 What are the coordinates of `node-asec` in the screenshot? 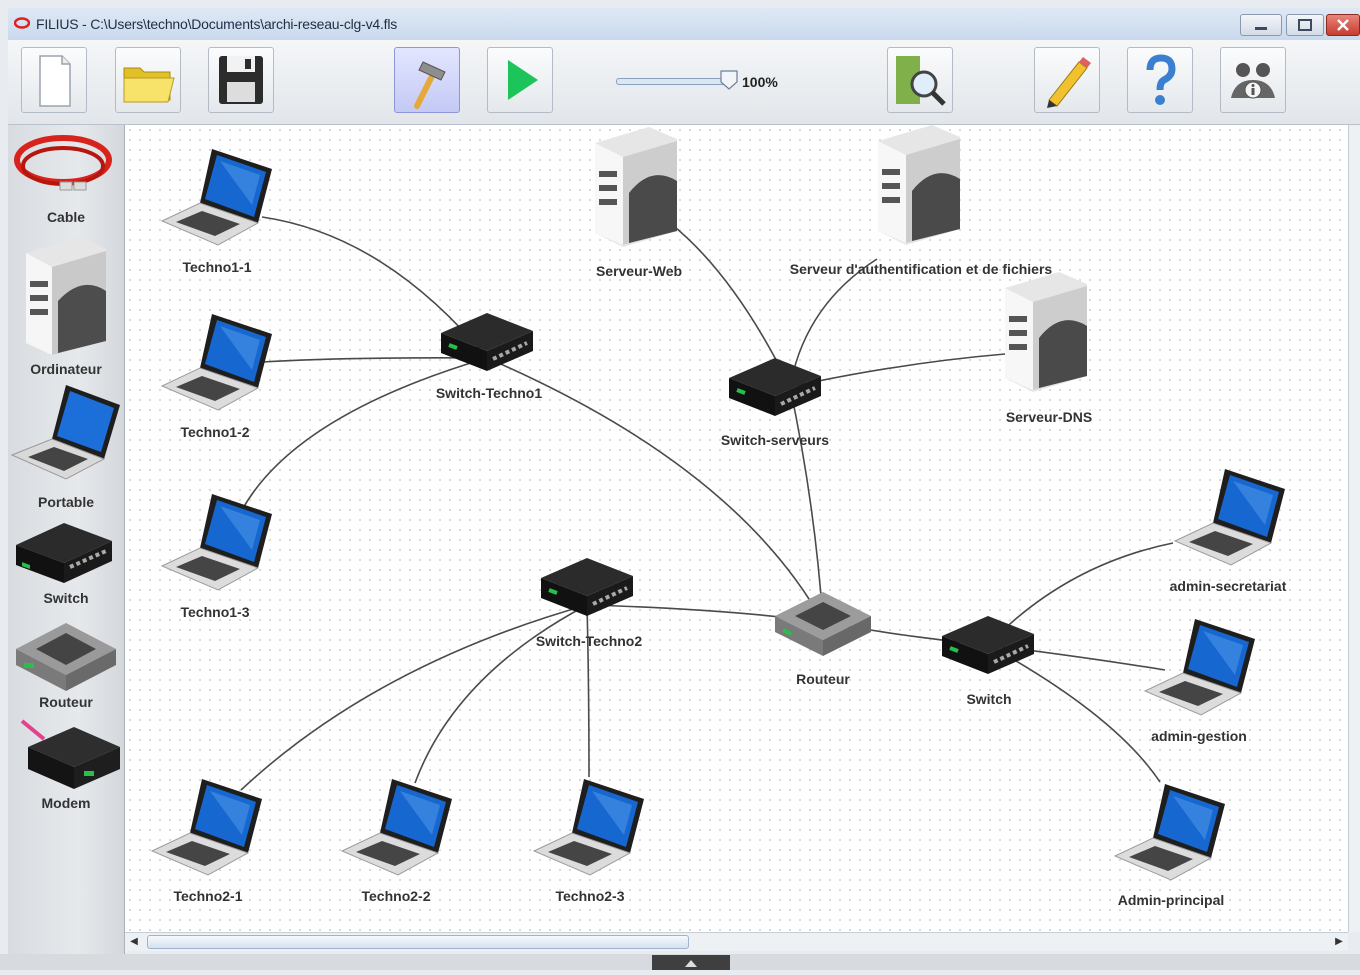 It's located at (1233, 517).